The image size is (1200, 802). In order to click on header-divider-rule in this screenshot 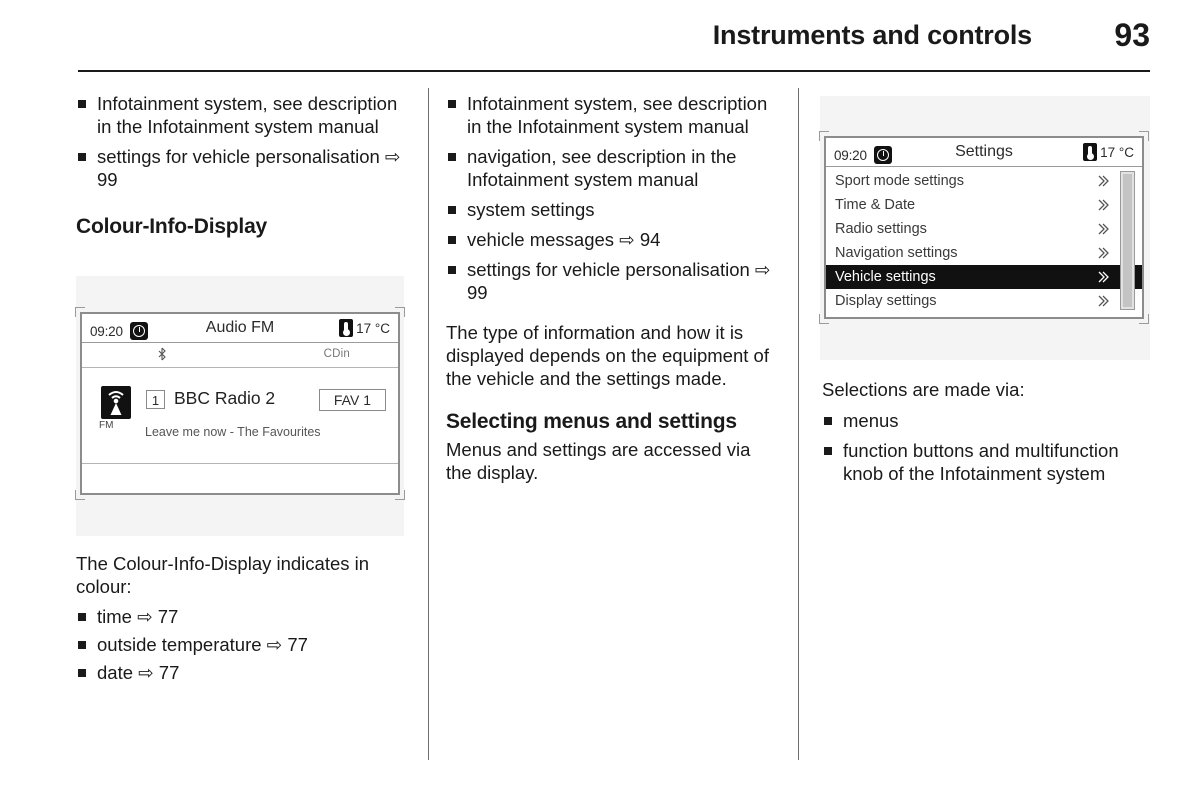, I will do `click(614, 71)`.